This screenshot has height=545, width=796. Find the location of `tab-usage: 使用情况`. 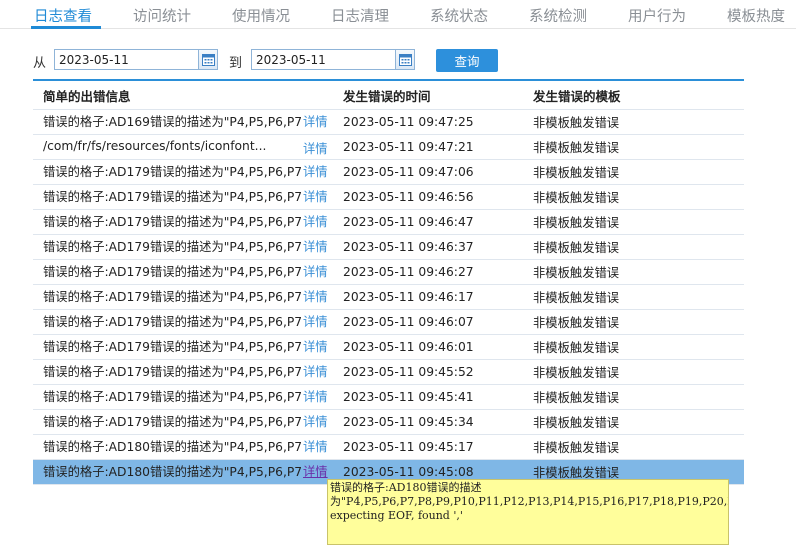

tab-usage: 使用情况 is located at coordinates (261, 15).